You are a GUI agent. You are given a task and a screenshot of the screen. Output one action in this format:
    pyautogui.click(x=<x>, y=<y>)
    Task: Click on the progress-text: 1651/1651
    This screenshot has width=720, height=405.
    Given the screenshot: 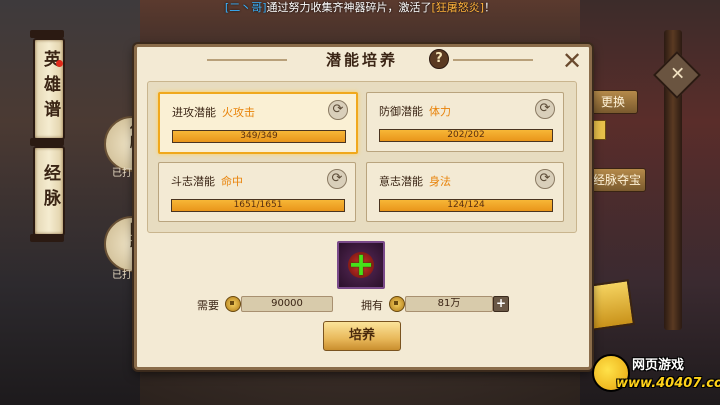 What is the action you would take?
    pyautogui.click(x=258, y=205)
    